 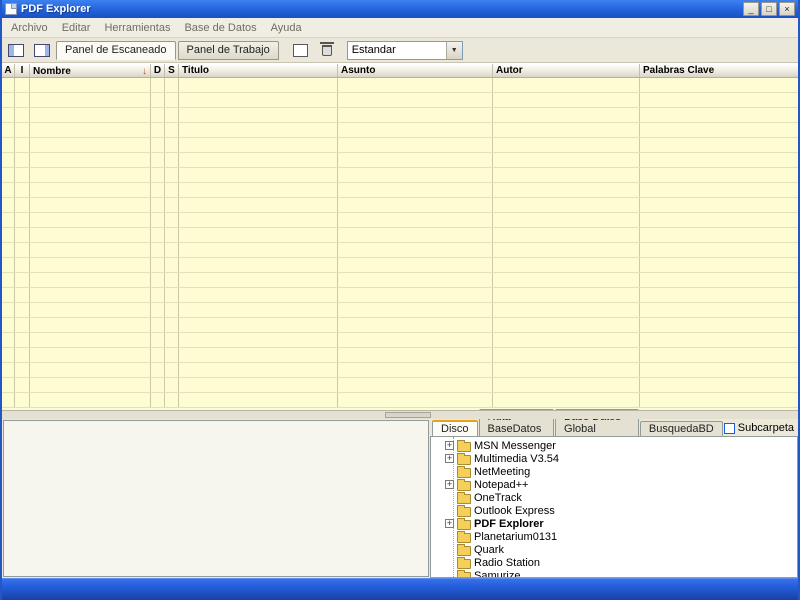 I want to click on tree-item-label: Radio Station, so click(x=507, y=562).